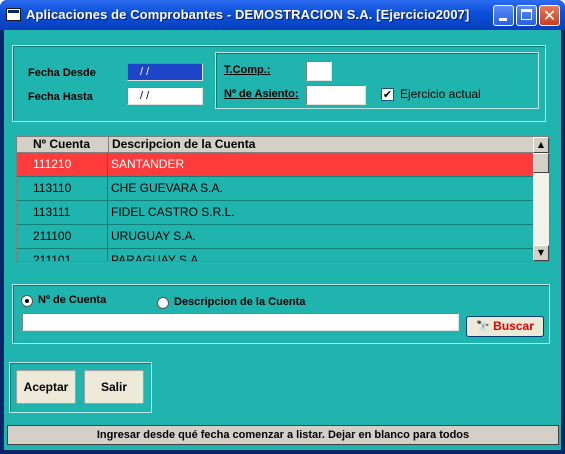  What do you see at coordinates (440, 94) in the screenshot?
I see `ejercicio-actual-label: Ejercicio actual` at bounding box center [440, 94].